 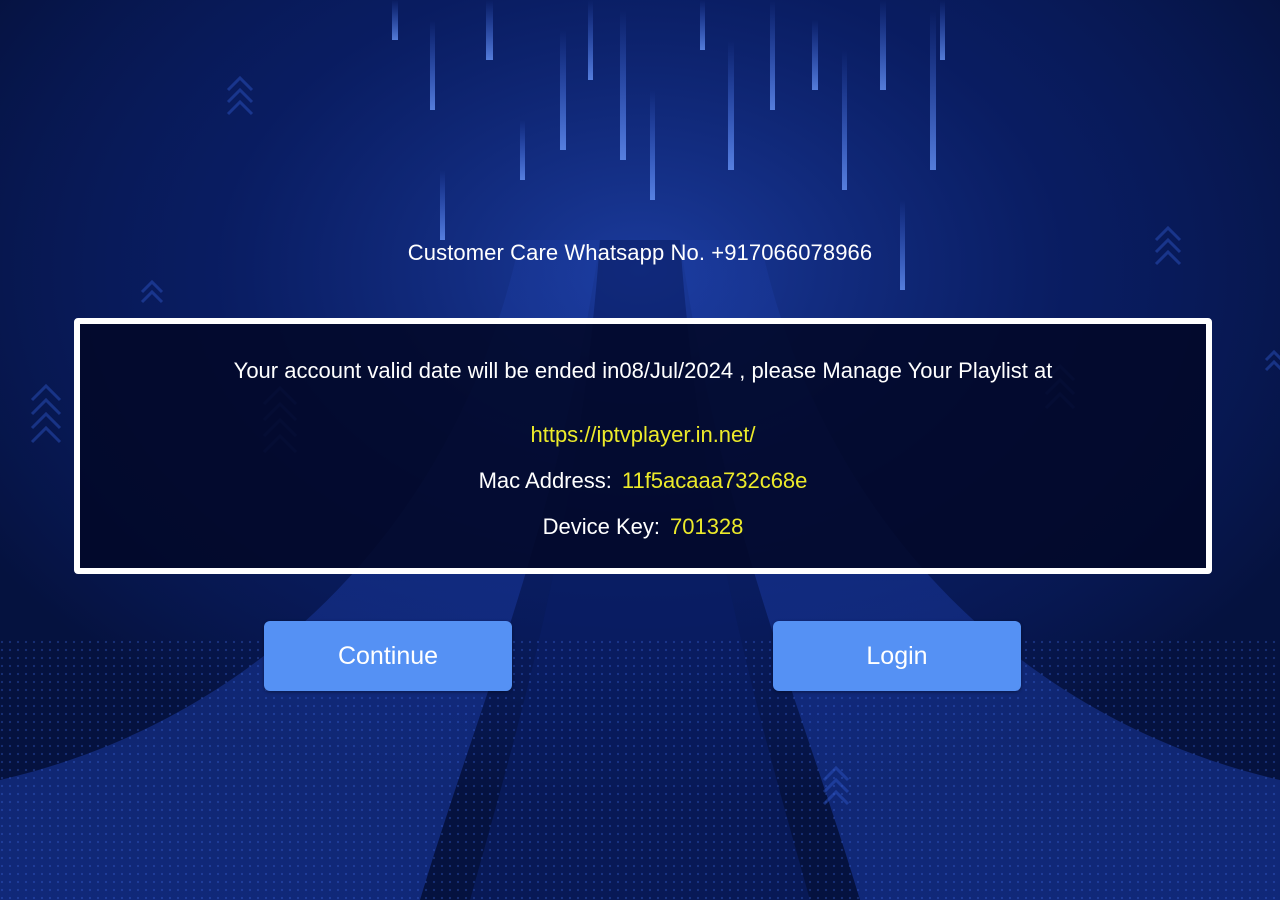 What do you see at coordinates (643, 435) in the screenshot?
I see `playlist-url-link: https://iptvplayer.in.net/` at bounding box center [643, 435].